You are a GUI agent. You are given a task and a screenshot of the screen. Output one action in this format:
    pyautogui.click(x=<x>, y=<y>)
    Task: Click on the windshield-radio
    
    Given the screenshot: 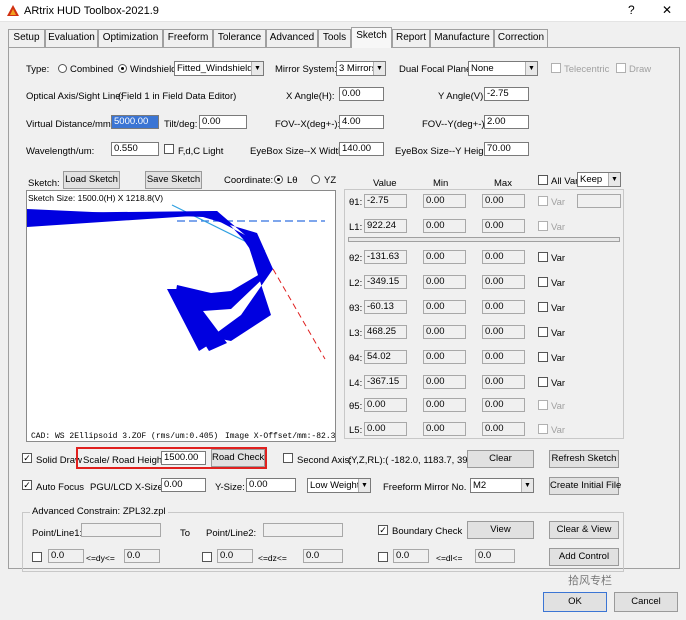 What is the action you would take?
    pyautogui.click(x=122, y=68)
    